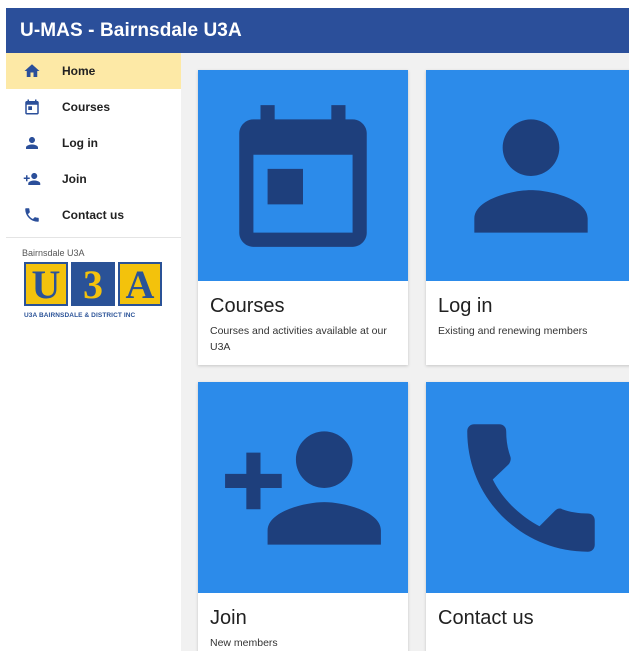 The image size is (629, 651). Describe the element at coordinates (140, 284) in the screenshot. I see `logo-letter: A` at that location.